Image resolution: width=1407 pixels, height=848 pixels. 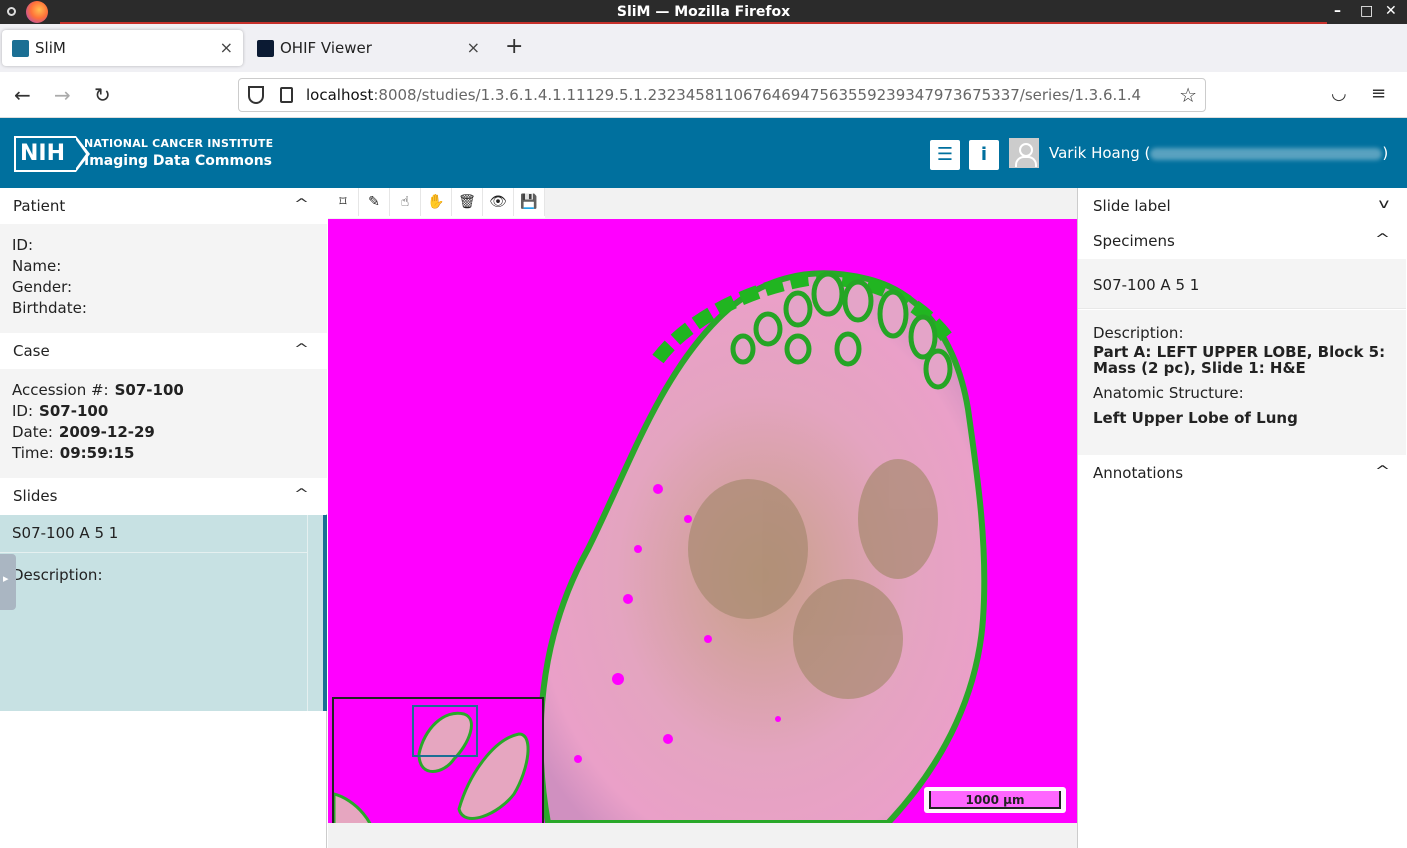 What do you see at coordinates (1195, 418) in the screenshot?
I see `anatomic-structure-value: Left Upper Lobe of Lung` at bounding box center [1195, 418].